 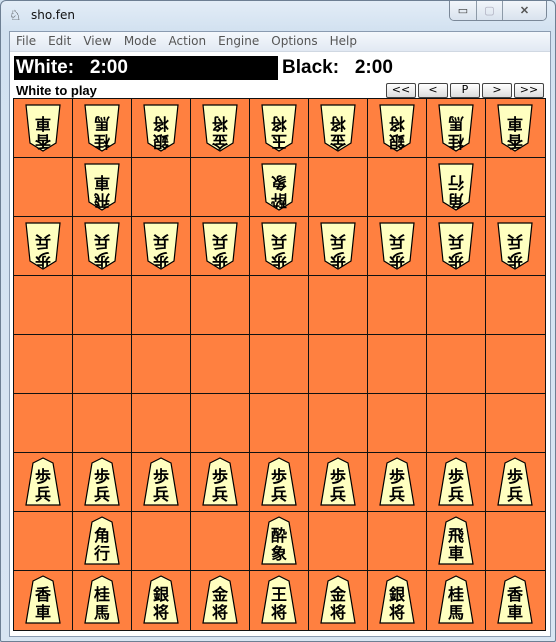 What do you see at coordinates (463, 10) in the screenshot?
I see `minimize-button: ▭` at bounding box center [463, 10].